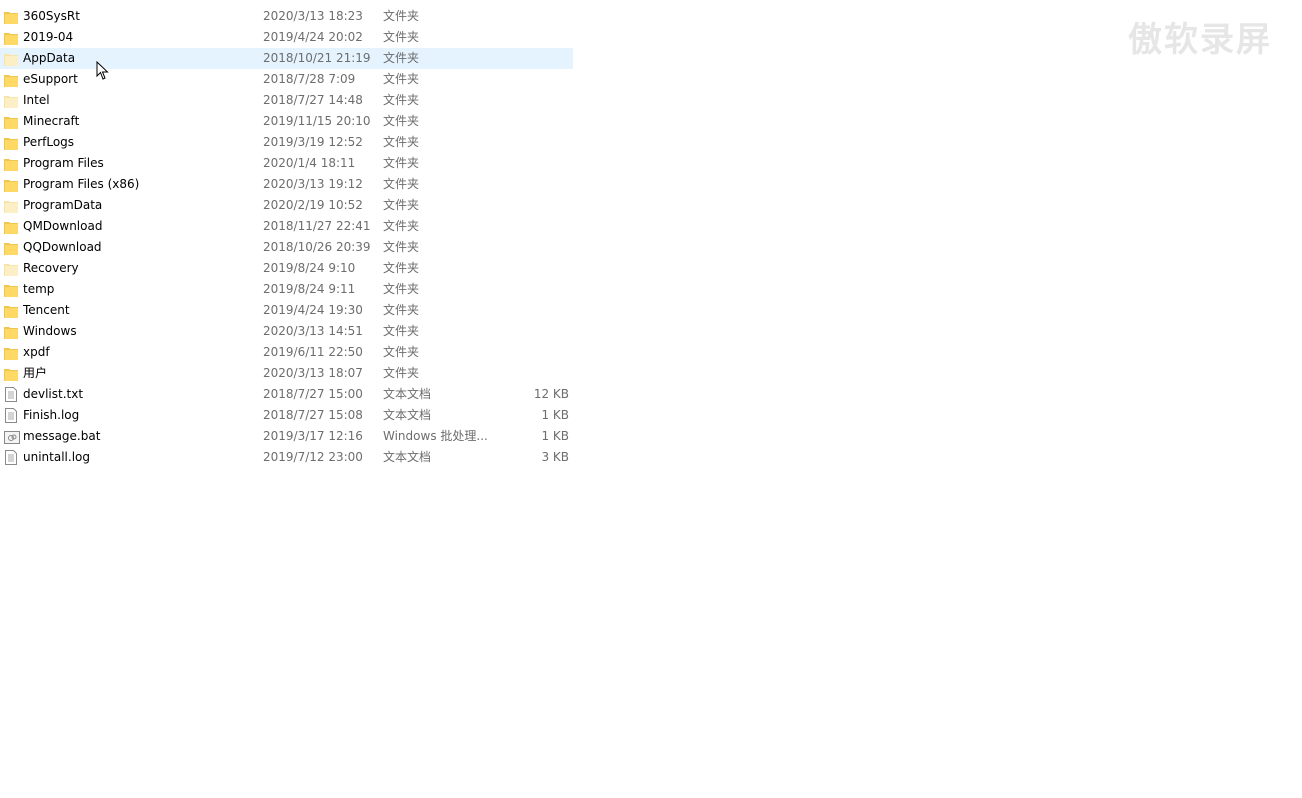  What do you see at coordinates (309, 289) in the screenshot?
I see `file-date: 2019/8/24 9:11` at bounding box center [309, 289].